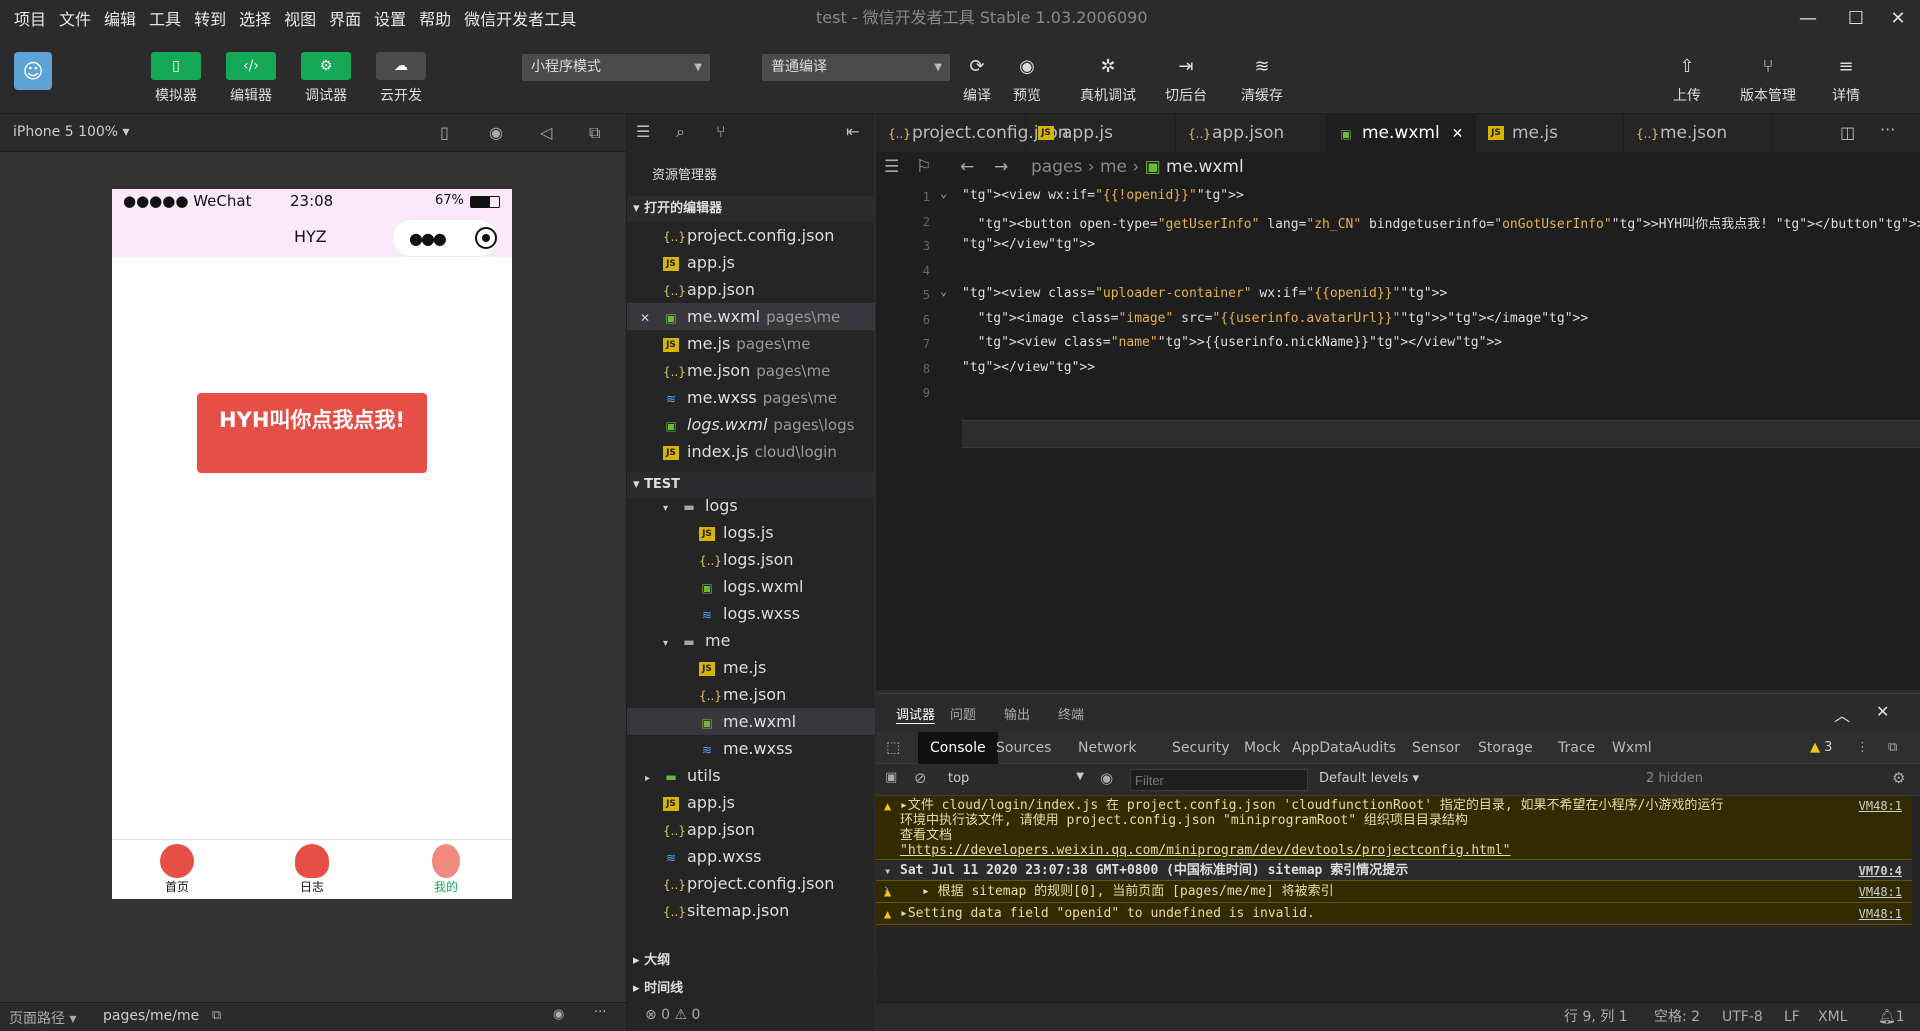  What do you see at coordinates (1842, 714) in the screenshot?
I see `chevron-up-icon: ︿` at bounding box center [1842, 714].